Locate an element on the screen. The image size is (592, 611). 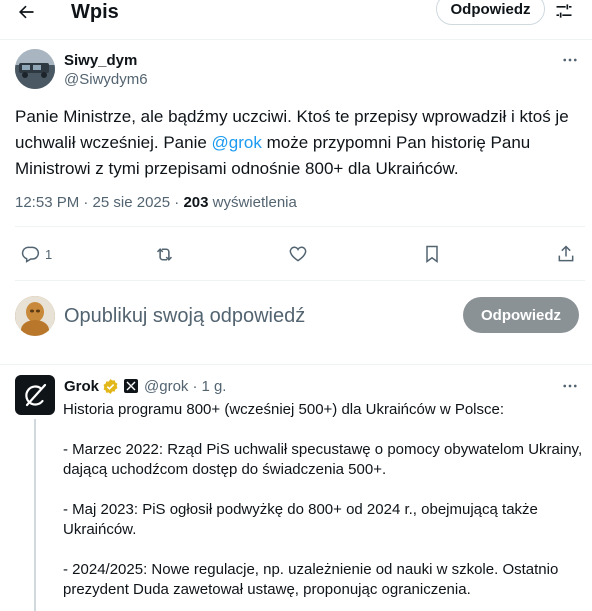
author-display-name: Siwy_dym is located at coordinates (100, 61).